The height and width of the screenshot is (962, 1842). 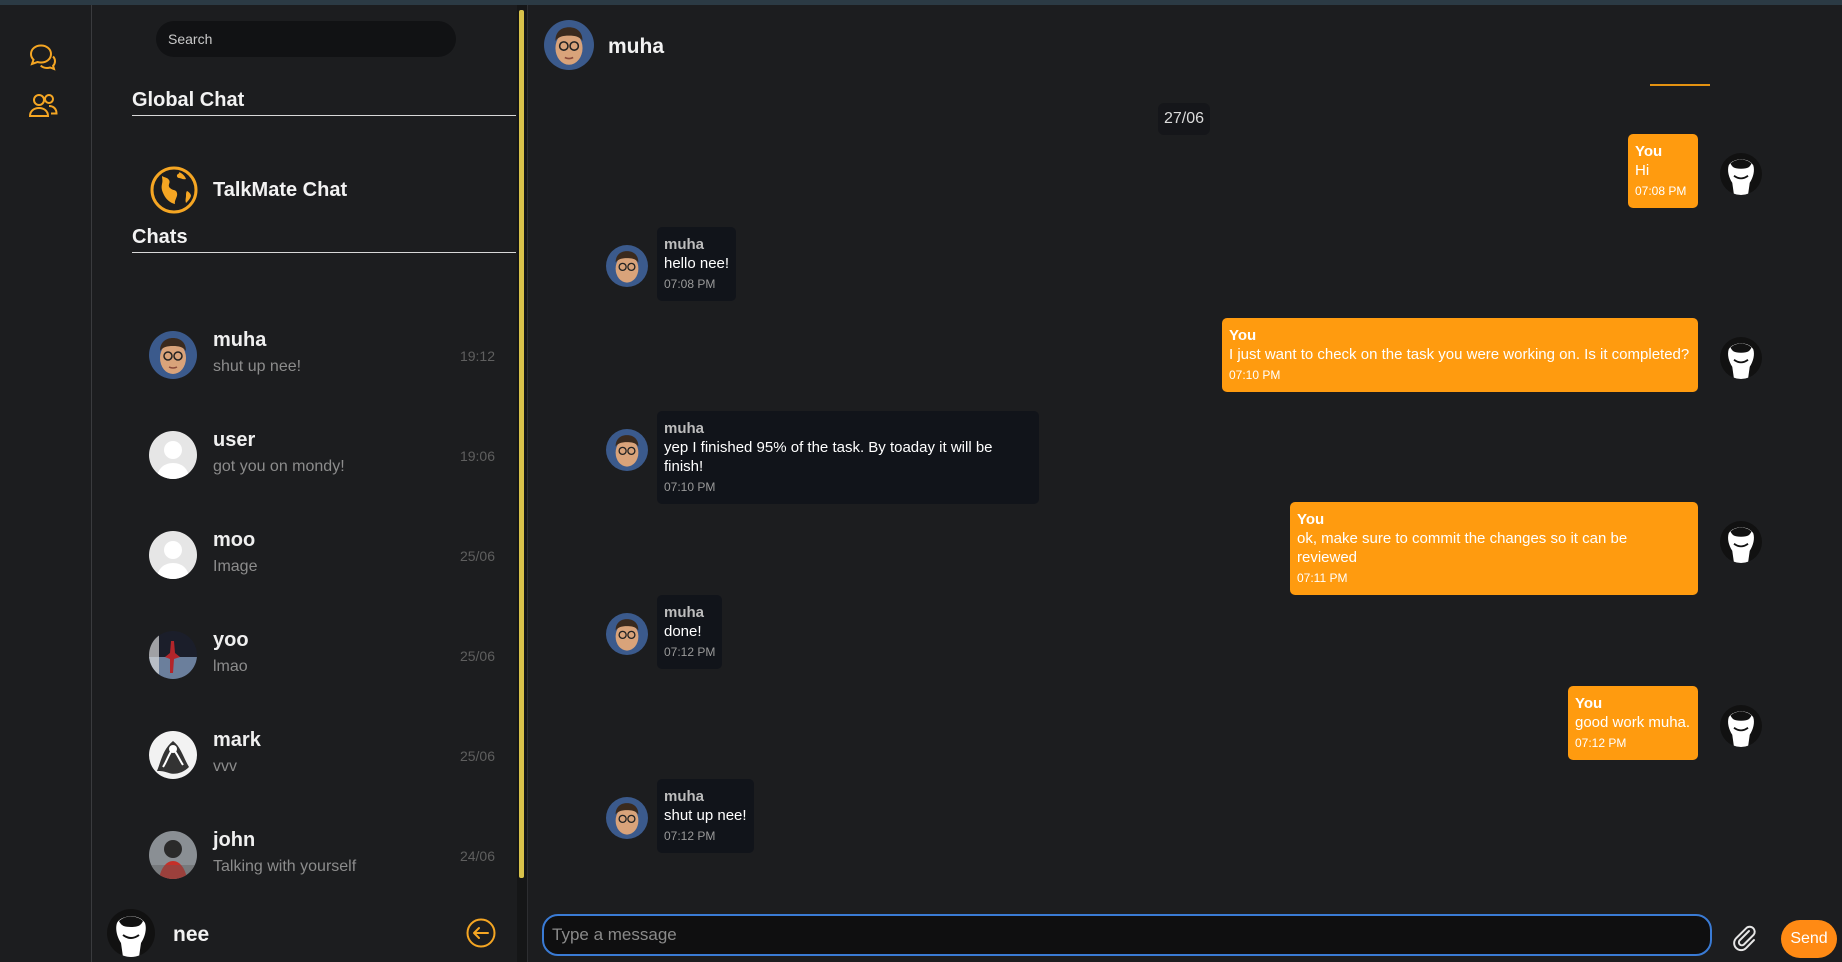 I want to click on current-user-name: nee, so click(x=191, y=934).